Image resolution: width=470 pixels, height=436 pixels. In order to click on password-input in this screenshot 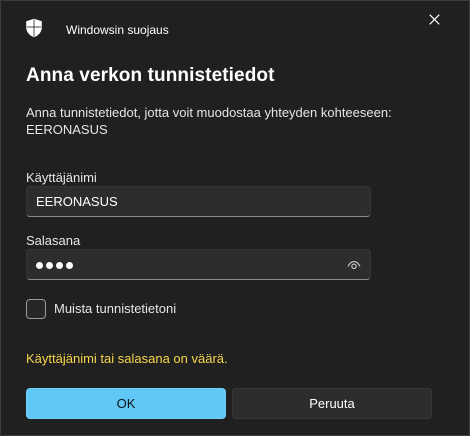, I will do `click(198, 264)`.